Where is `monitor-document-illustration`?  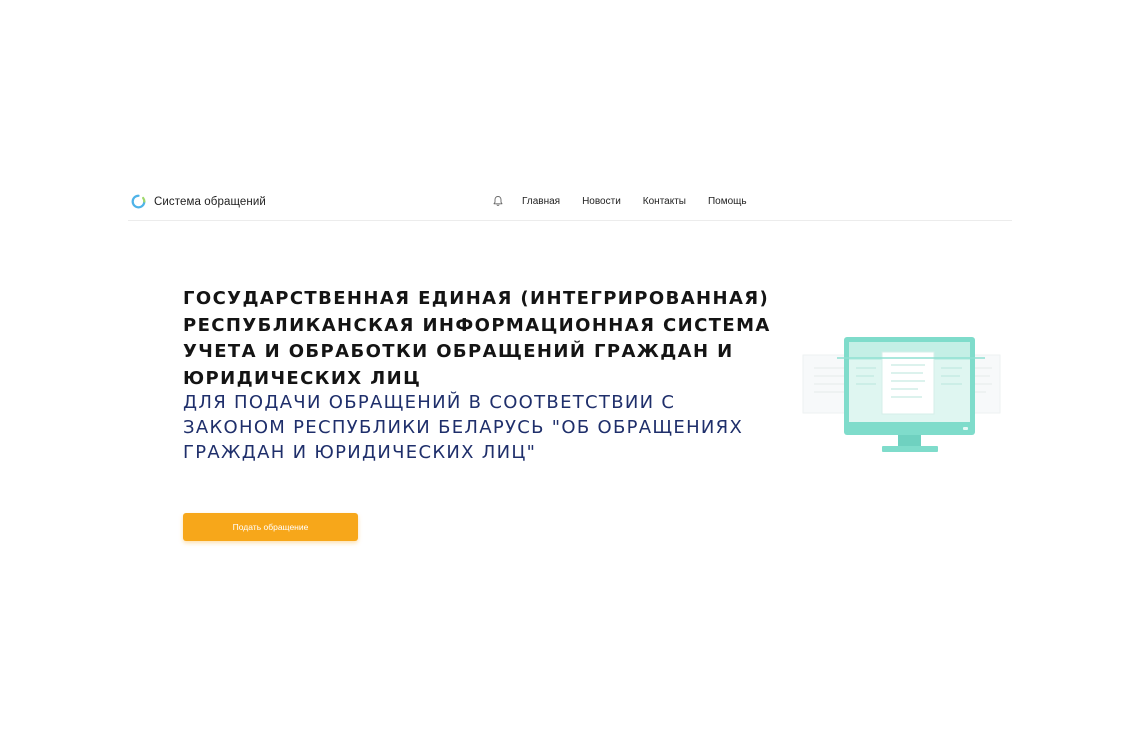 monitor-document-illustration is located at coordinates (901, 394).